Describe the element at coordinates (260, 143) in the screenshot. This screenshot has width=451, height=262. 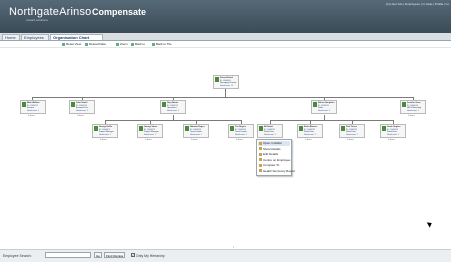
I see `editor-icon` at that location.